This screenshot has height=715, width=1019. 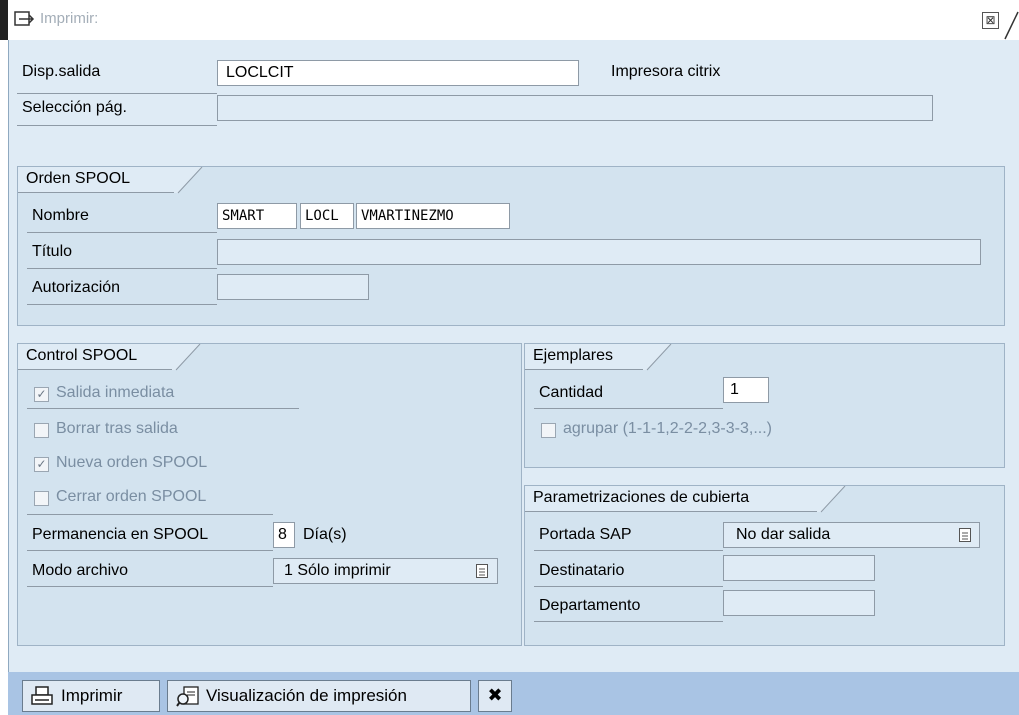 I want to click on group-copies-label: agrupar (1-1-1,2-2-2,3-3-3,...), so click(x=667, y=428).